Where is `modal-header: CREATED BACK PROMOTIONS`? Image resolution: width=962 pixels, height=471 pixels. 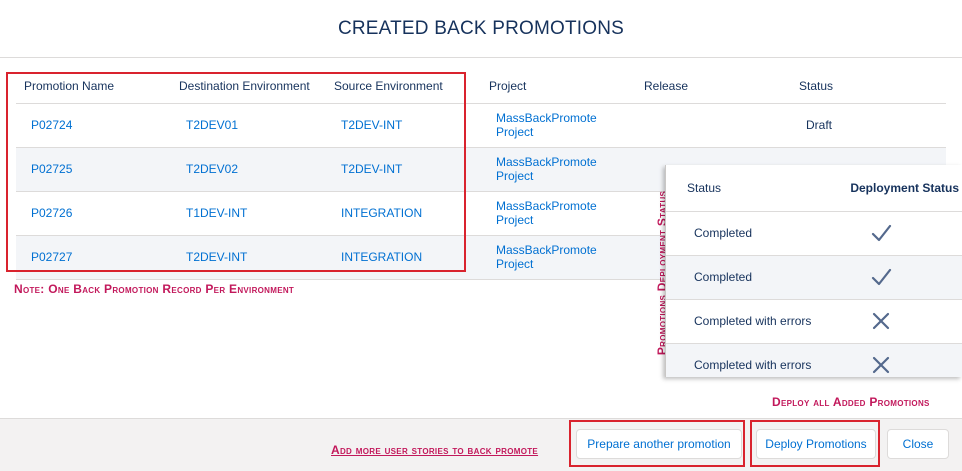 modal-header: CREATED BACK PROMOTIONS is located at coordinates (481, 29).